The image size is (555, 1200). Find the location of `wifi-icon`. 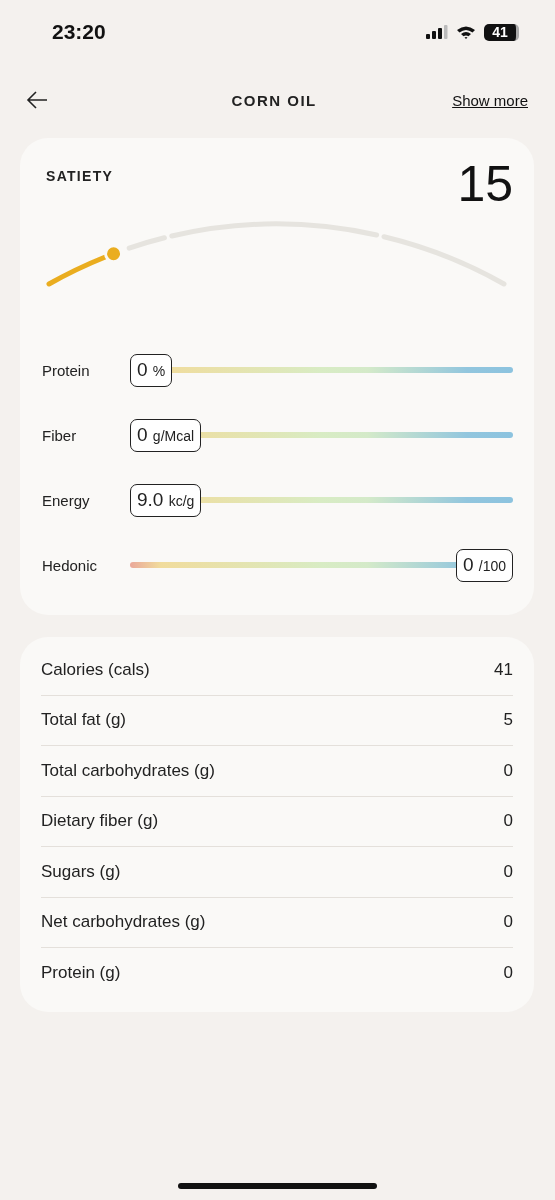

wifi-icon is located at coordinates (466, 32).